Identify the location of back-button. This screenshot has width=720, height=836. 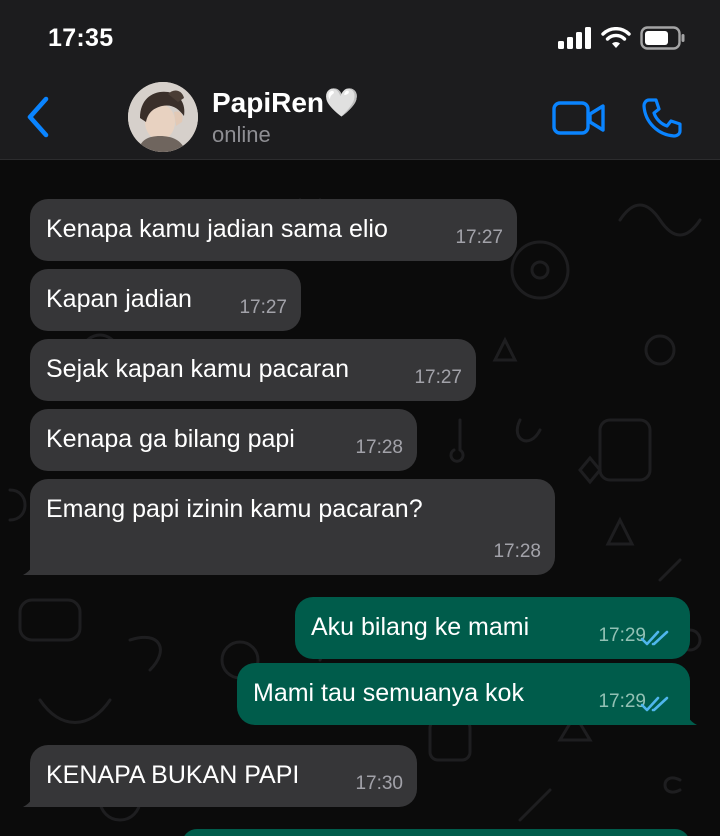
(44, 117).